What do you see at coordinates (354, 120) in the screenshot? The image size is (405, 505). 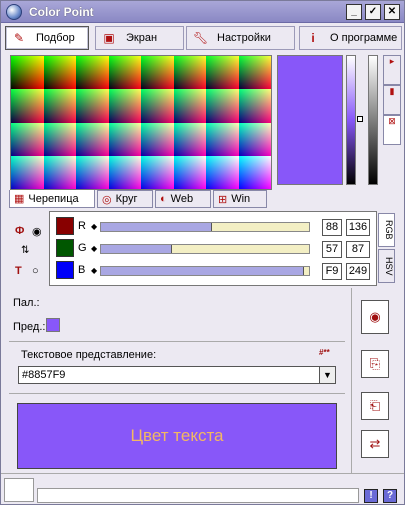 I see `shade-slider` at bounding box center [354, 120].